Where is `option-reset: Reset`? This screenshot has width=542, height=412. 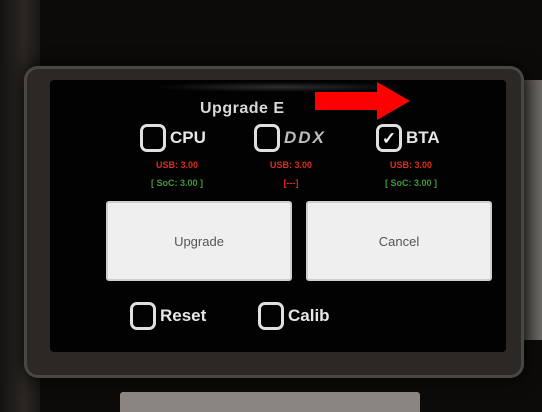
option-reset: Reset is located at coordinates (168, 316).